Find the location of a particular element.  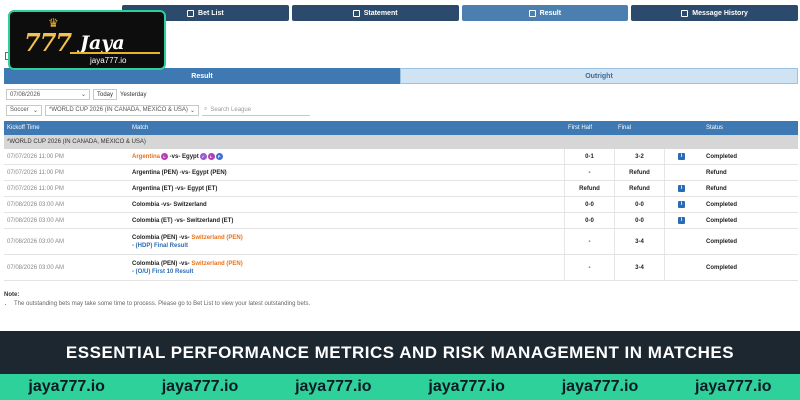

search-league: ⌕ Search League is located at coordinates (256, 110).